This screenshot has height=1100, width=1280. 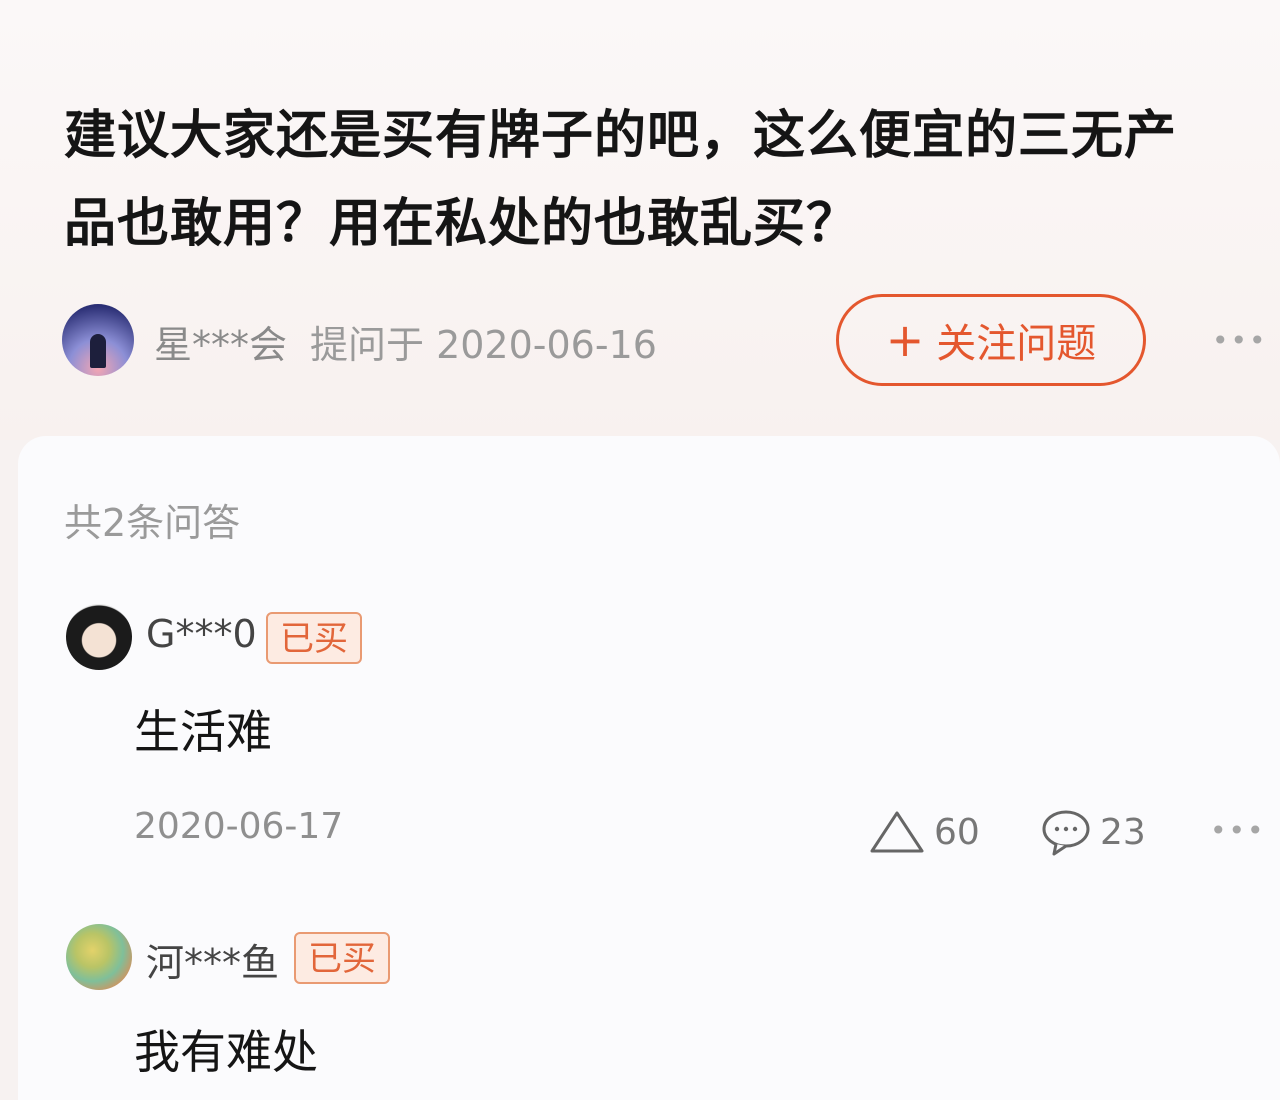 I want to click on asker-name: 星***会, so click(x=220, y=341).